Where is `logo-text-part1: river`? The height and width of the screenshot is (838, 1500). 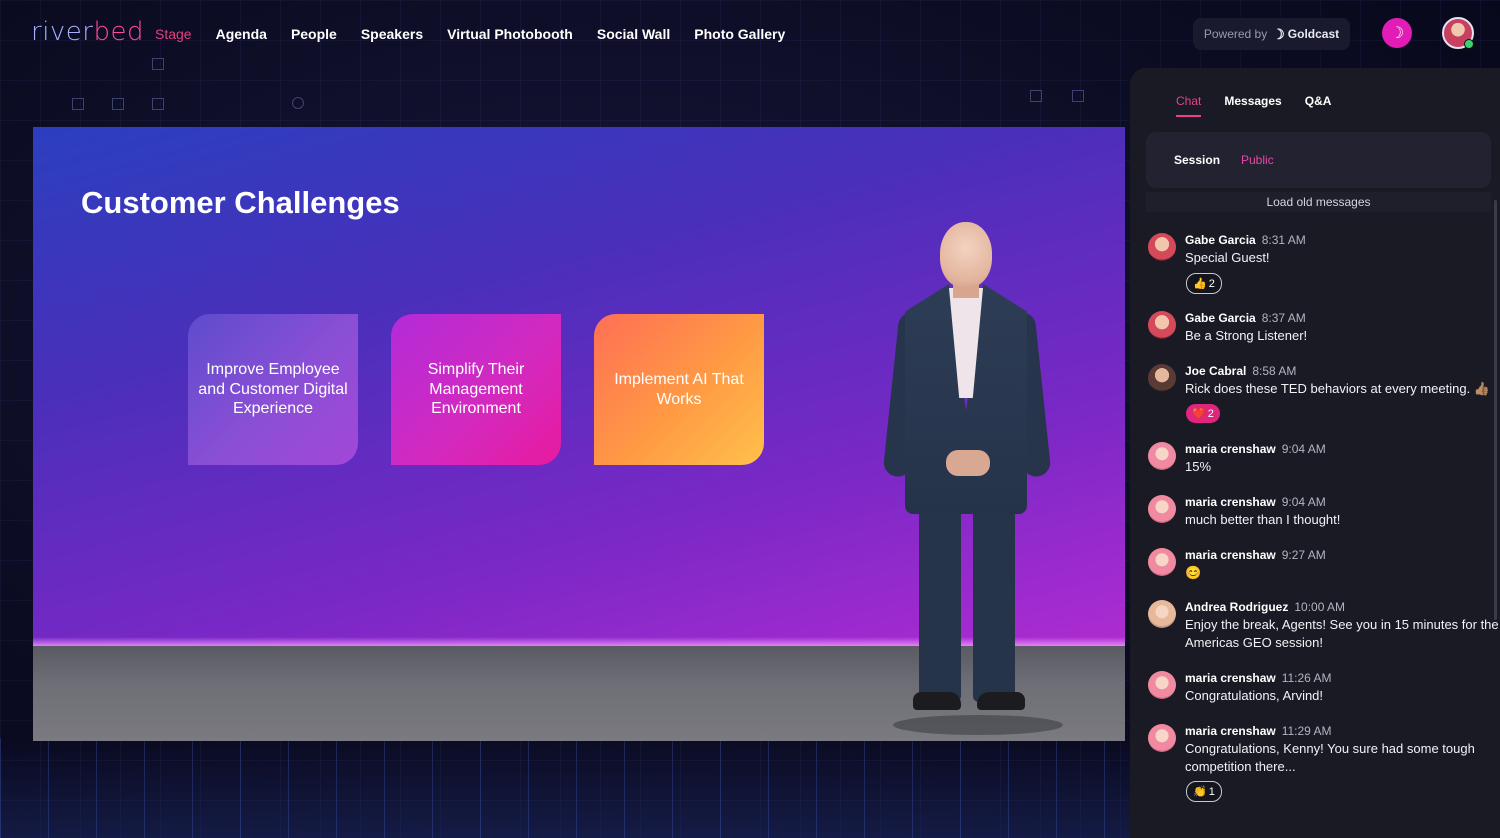 logo-text-part1: river is located at coordinates (62, 32).